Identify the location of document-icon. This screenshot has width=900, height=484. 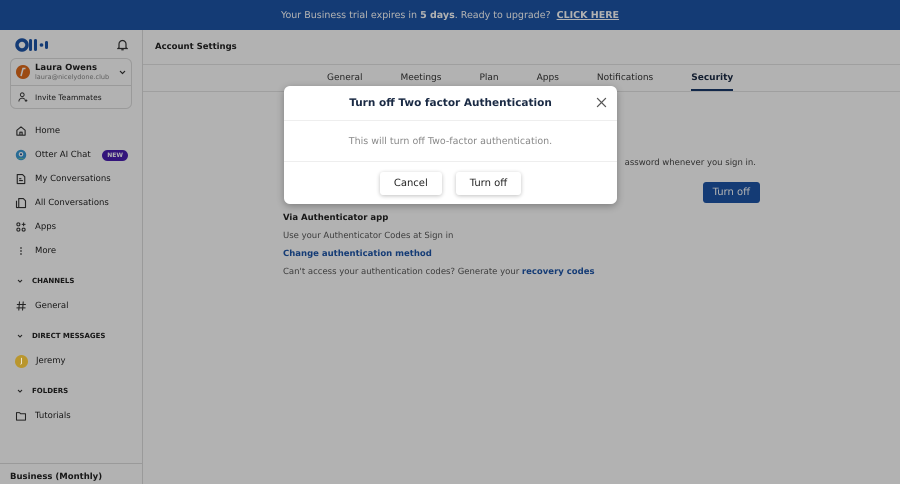
(21, 179).